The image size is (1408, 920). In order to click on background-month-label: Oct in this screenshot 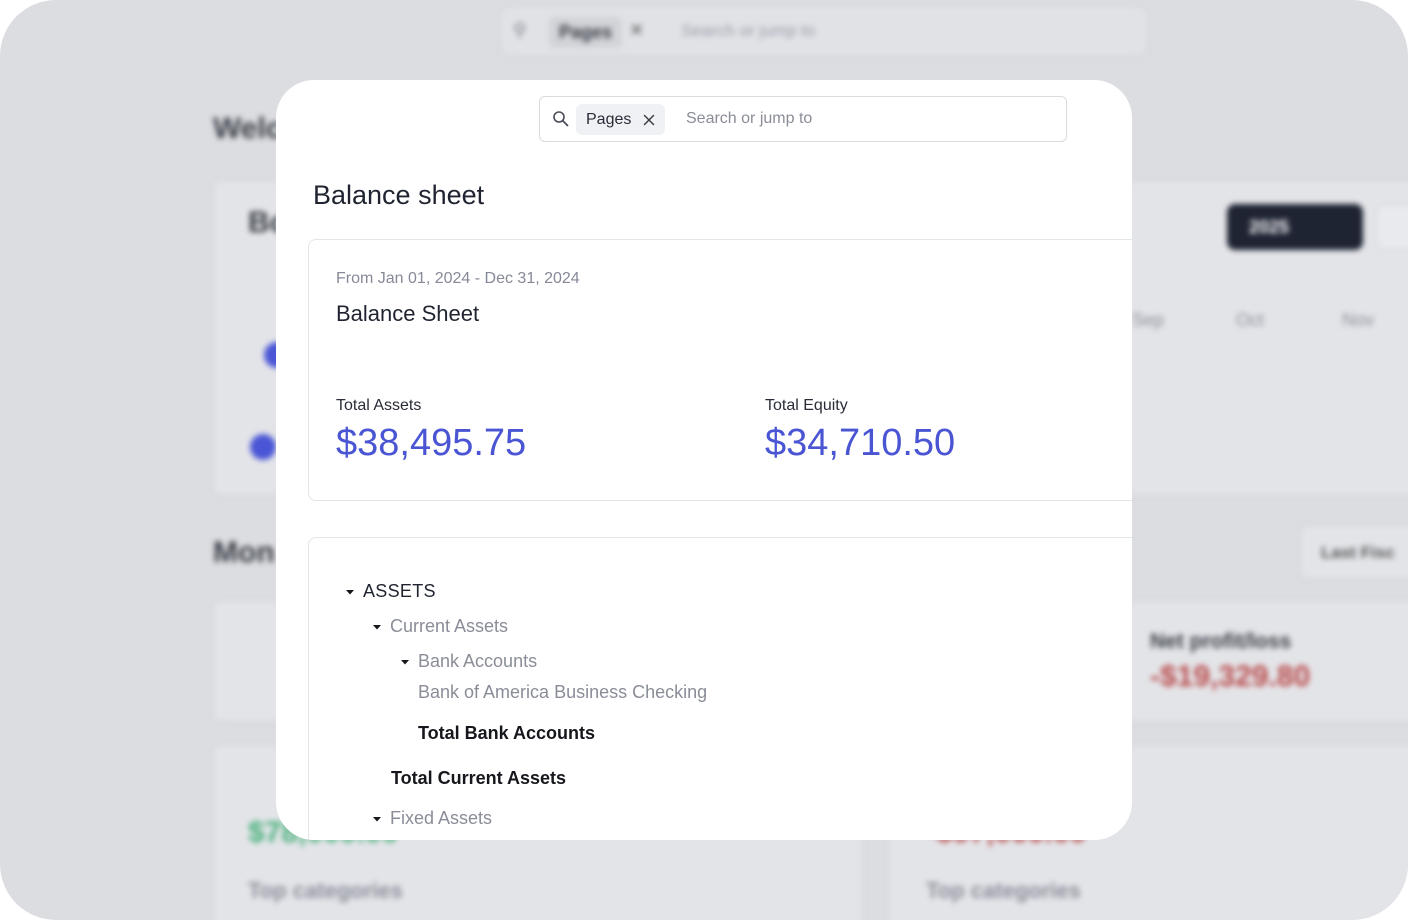, I will do `click(1250, 320)`.